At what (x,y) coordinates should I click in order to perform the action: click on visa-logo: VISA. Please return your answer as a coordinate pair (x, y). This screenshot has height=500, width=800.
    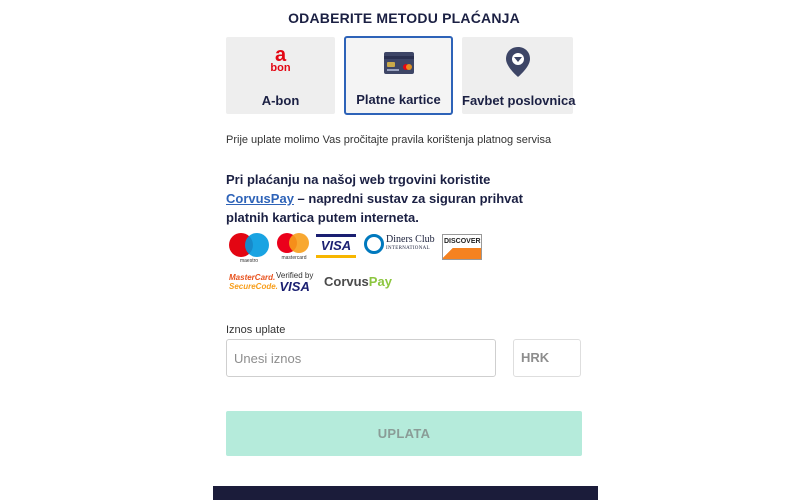
    Looking at the image, I should click on (336, 246).